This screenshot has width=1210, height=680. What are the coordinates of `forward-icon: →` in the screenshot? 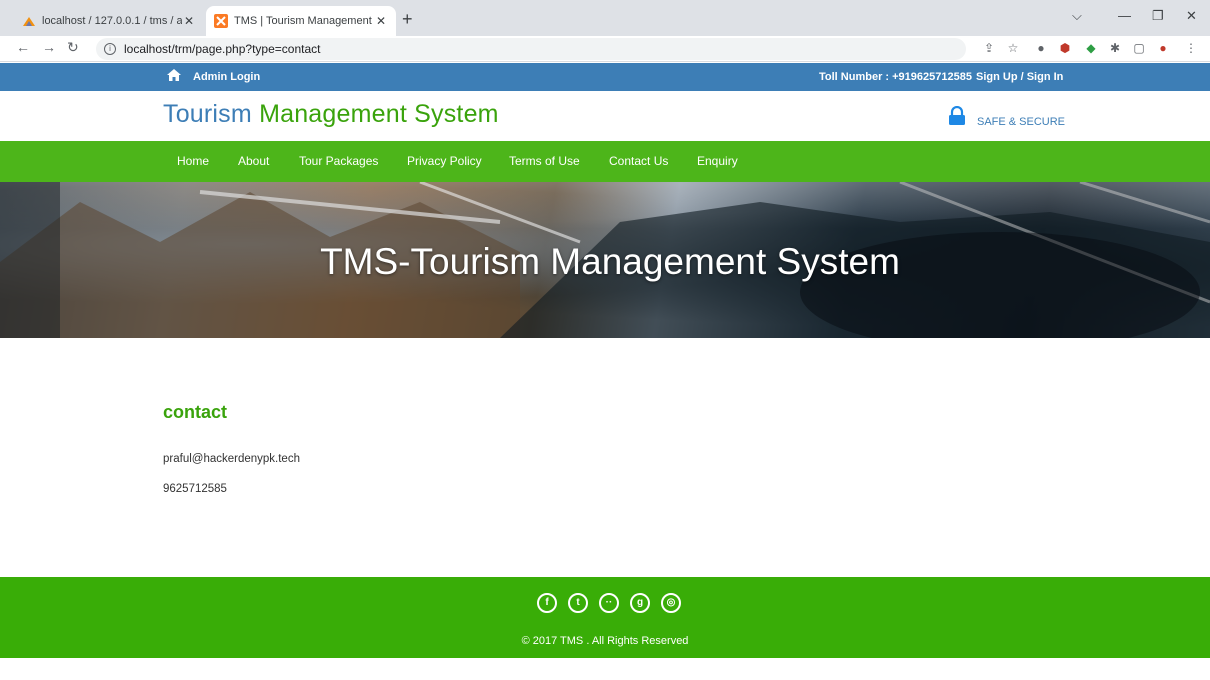 It's located at (49, 47).